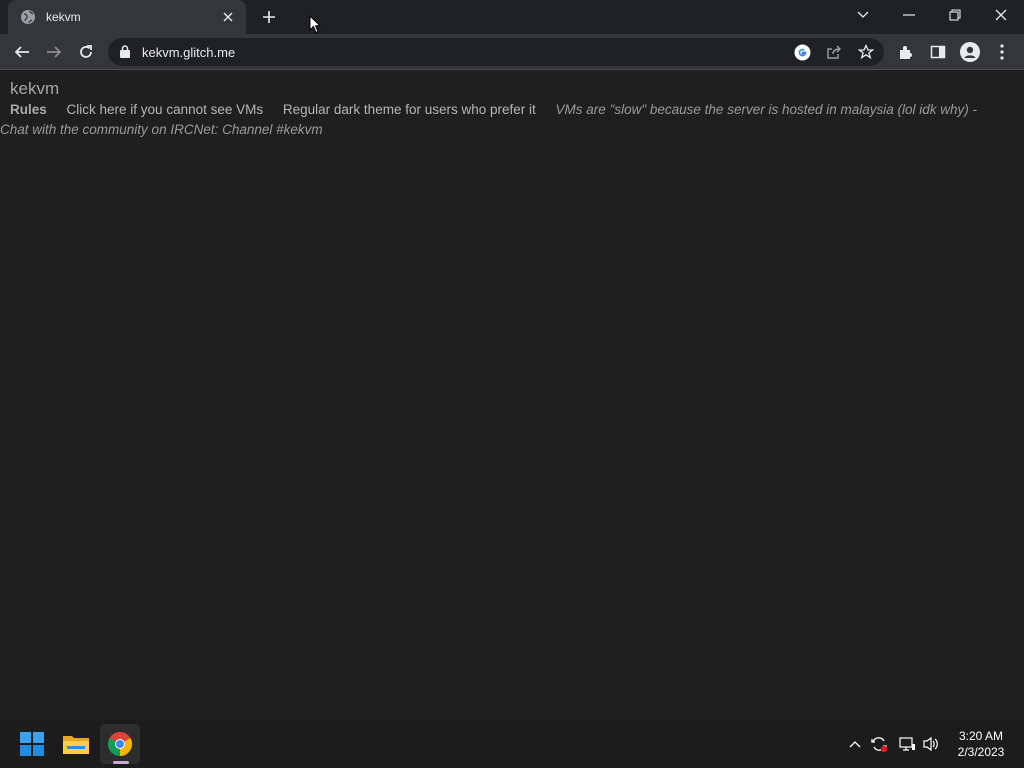 Image resolution: width=1024 pixels, height=768 pixels. Describe the element at coordinates (28, 17) in the screenshot. I see `globe-icon` at that location.